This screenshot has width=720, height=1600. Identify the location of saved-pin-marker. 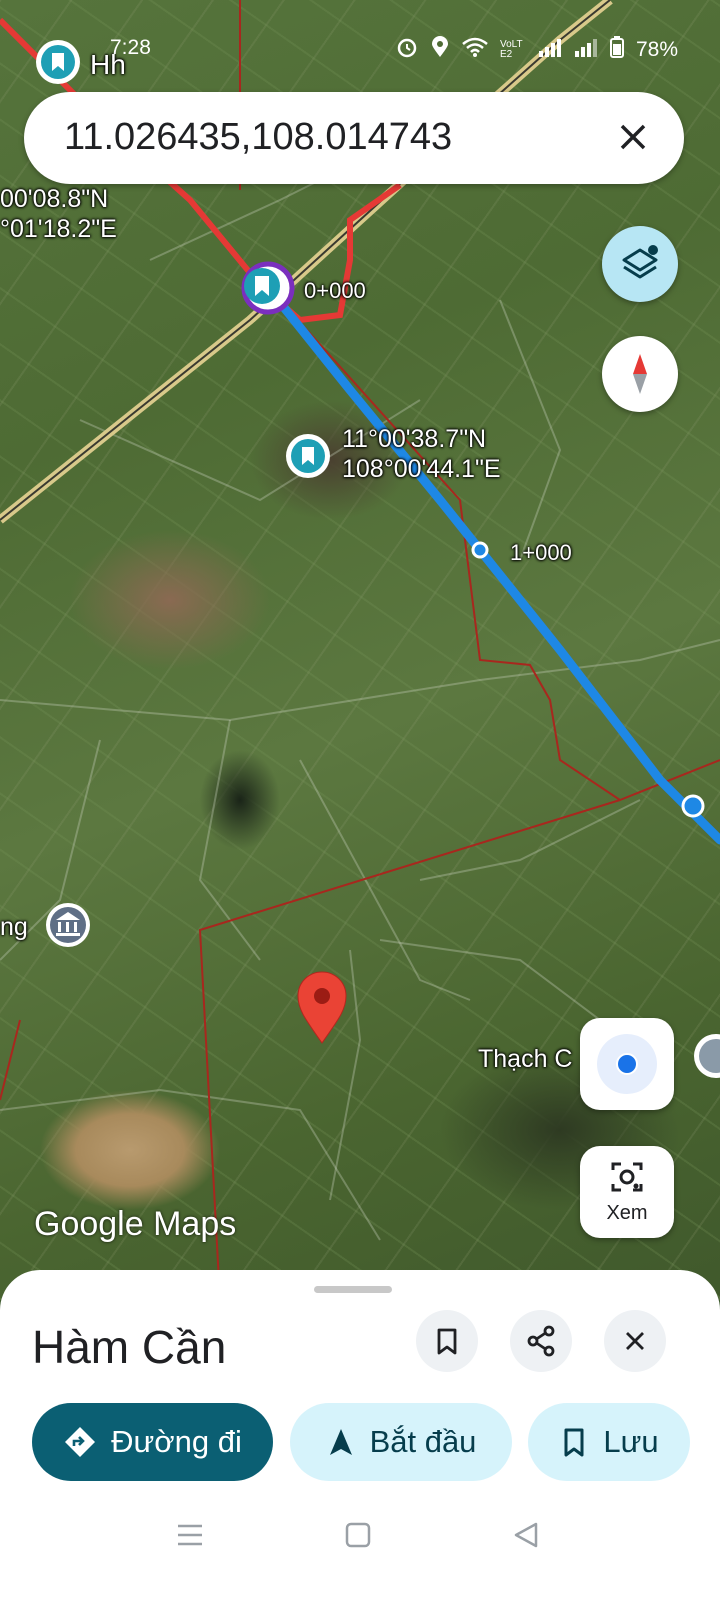
(308, 456).